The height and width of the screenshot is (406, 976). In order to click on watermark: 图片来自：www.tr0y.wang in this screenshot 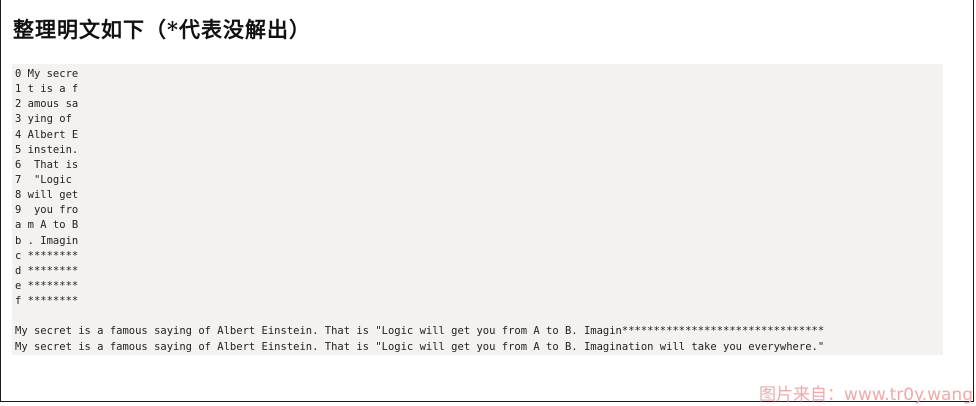, I will do `click(866, 395)`.